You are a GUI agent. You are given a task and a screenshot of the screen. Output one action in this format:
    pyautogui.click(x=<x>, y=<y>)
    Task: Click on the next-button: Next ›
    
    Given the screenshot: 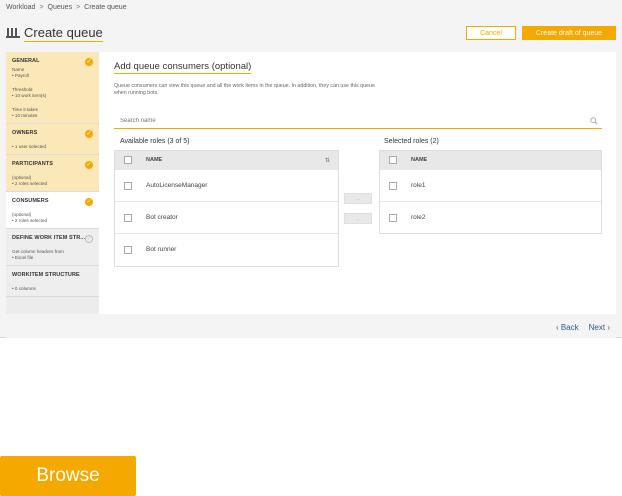 What is the action you would take?
    pyautogui.click(x=599, y=327)
    